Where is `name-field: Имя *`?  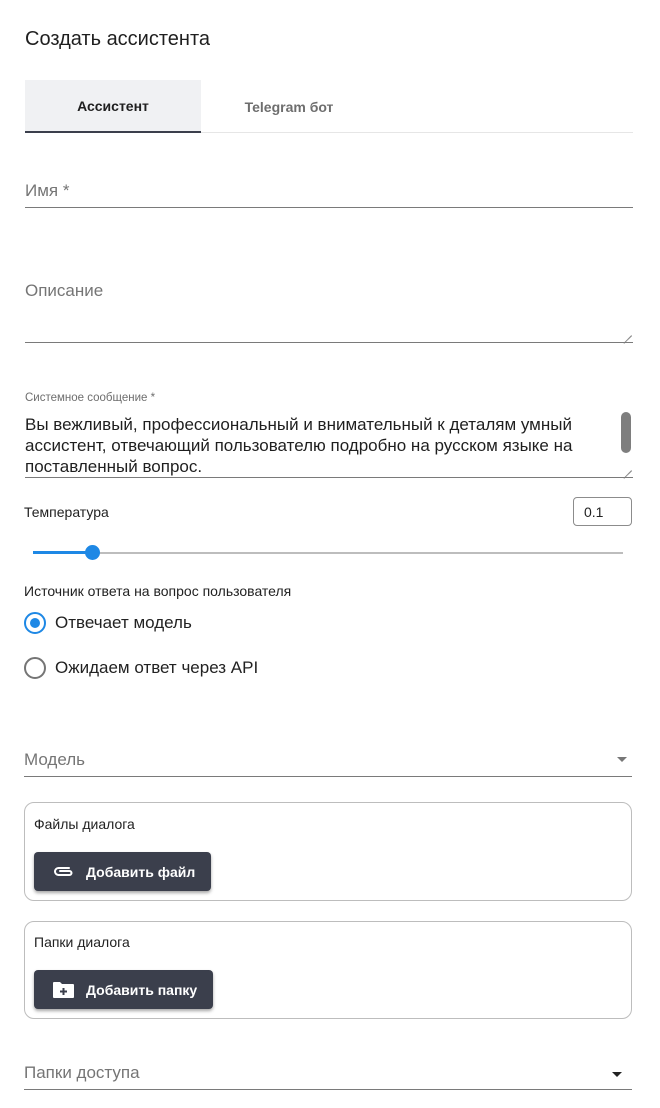
name-field: Имя * is located at coordinates (47, 191).